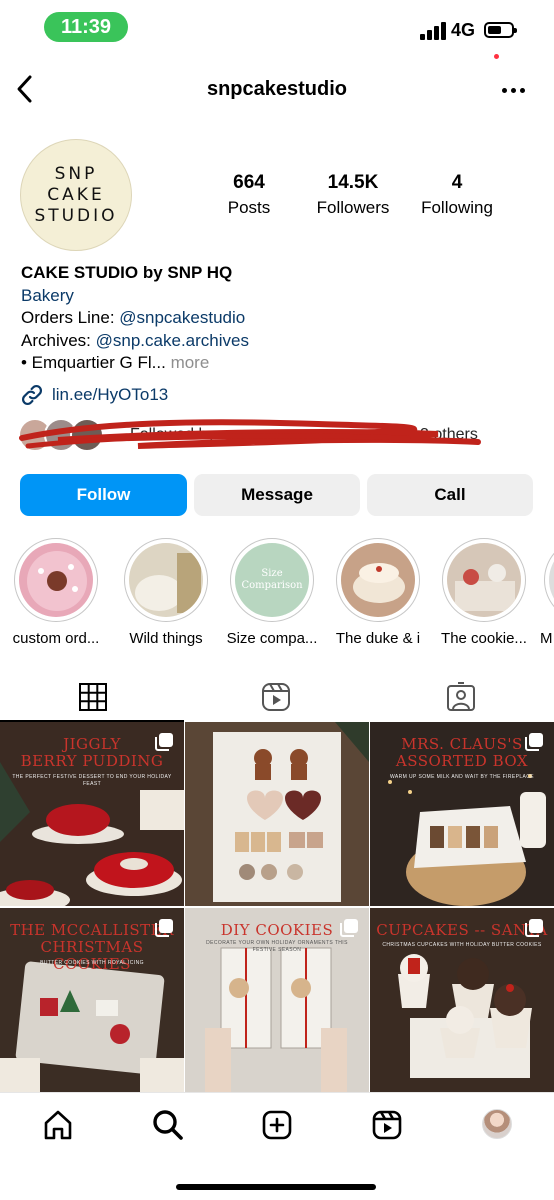 This screenshot has height=1200, width=554. What do you see at coordinates (546, 638) in the screenshot?
I see `highlight-label: M` at bounding box center [546, 638].